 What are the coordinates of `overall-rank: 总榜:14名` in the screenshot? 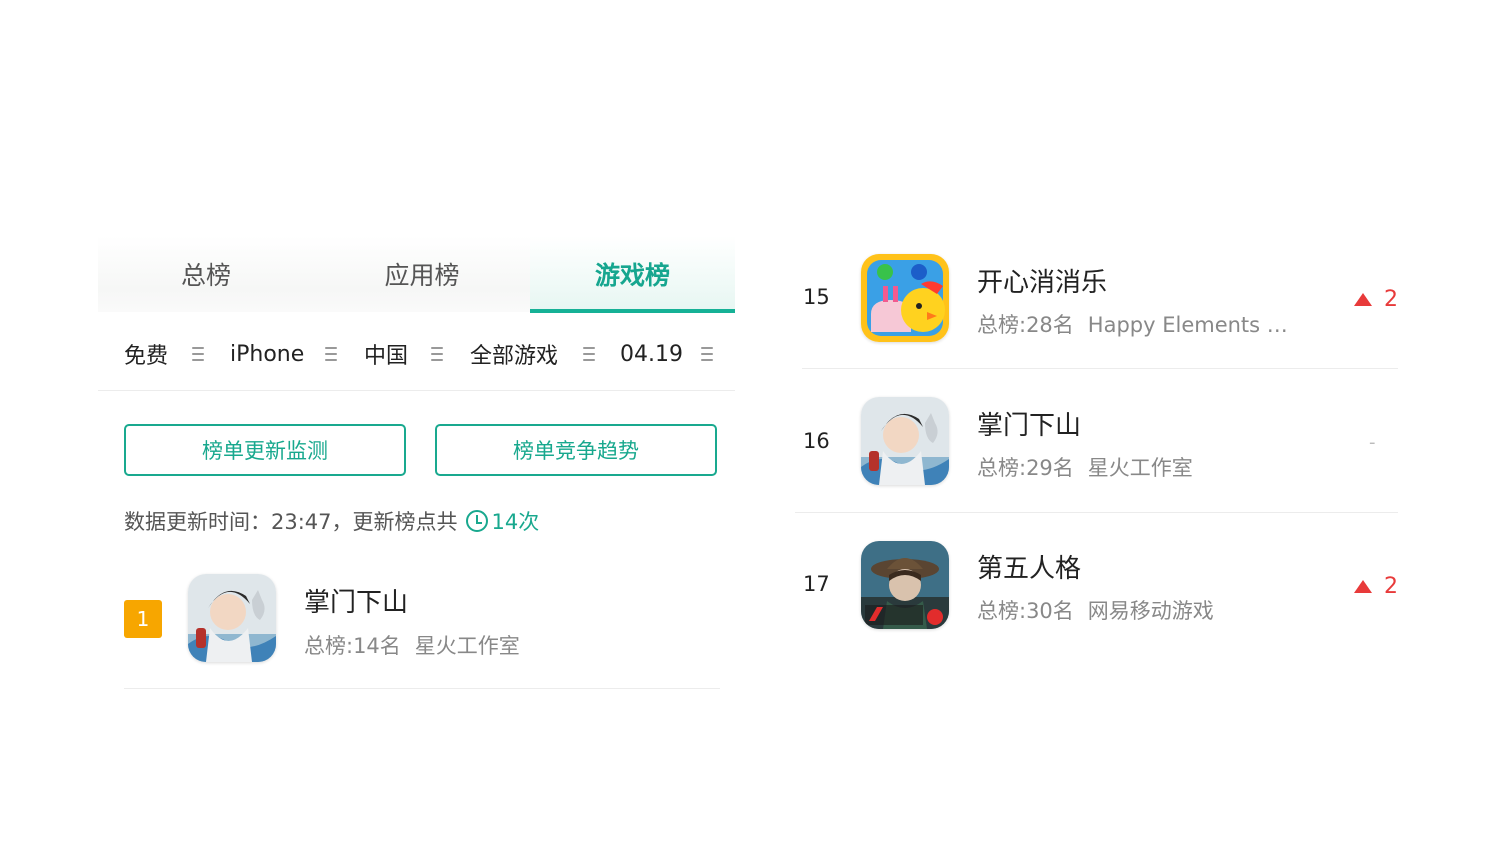 It's located at (352, 646).